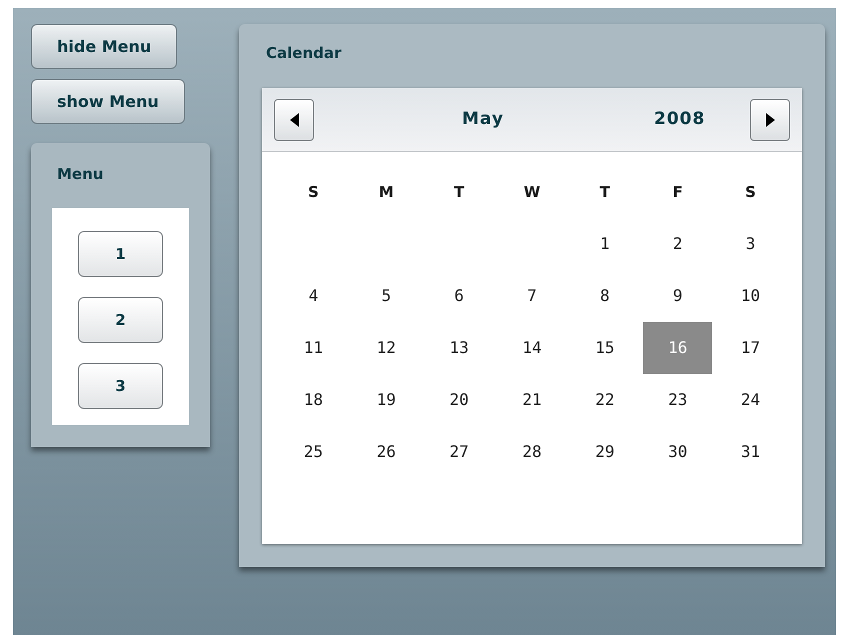 The width and height of the screenshot is (851, 635). What do you see at coordinates (120, 254) in the screenshot?
I see `menu-item-button: 1` at bounding box center [120, 254].